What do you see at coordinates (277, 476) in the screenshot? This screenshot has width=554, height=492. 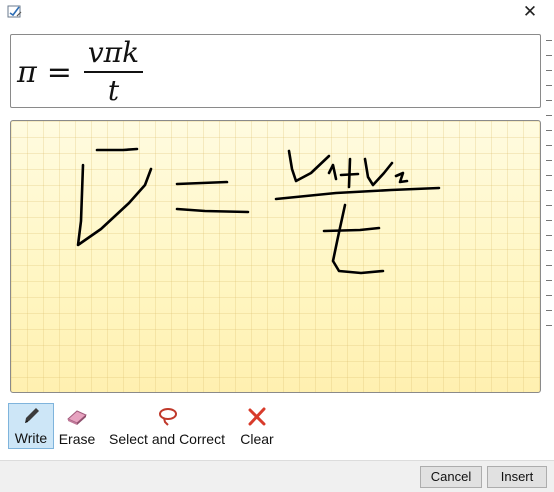 I see `dialog-footer: Cancel Insert` at bounding box center [277, 476].